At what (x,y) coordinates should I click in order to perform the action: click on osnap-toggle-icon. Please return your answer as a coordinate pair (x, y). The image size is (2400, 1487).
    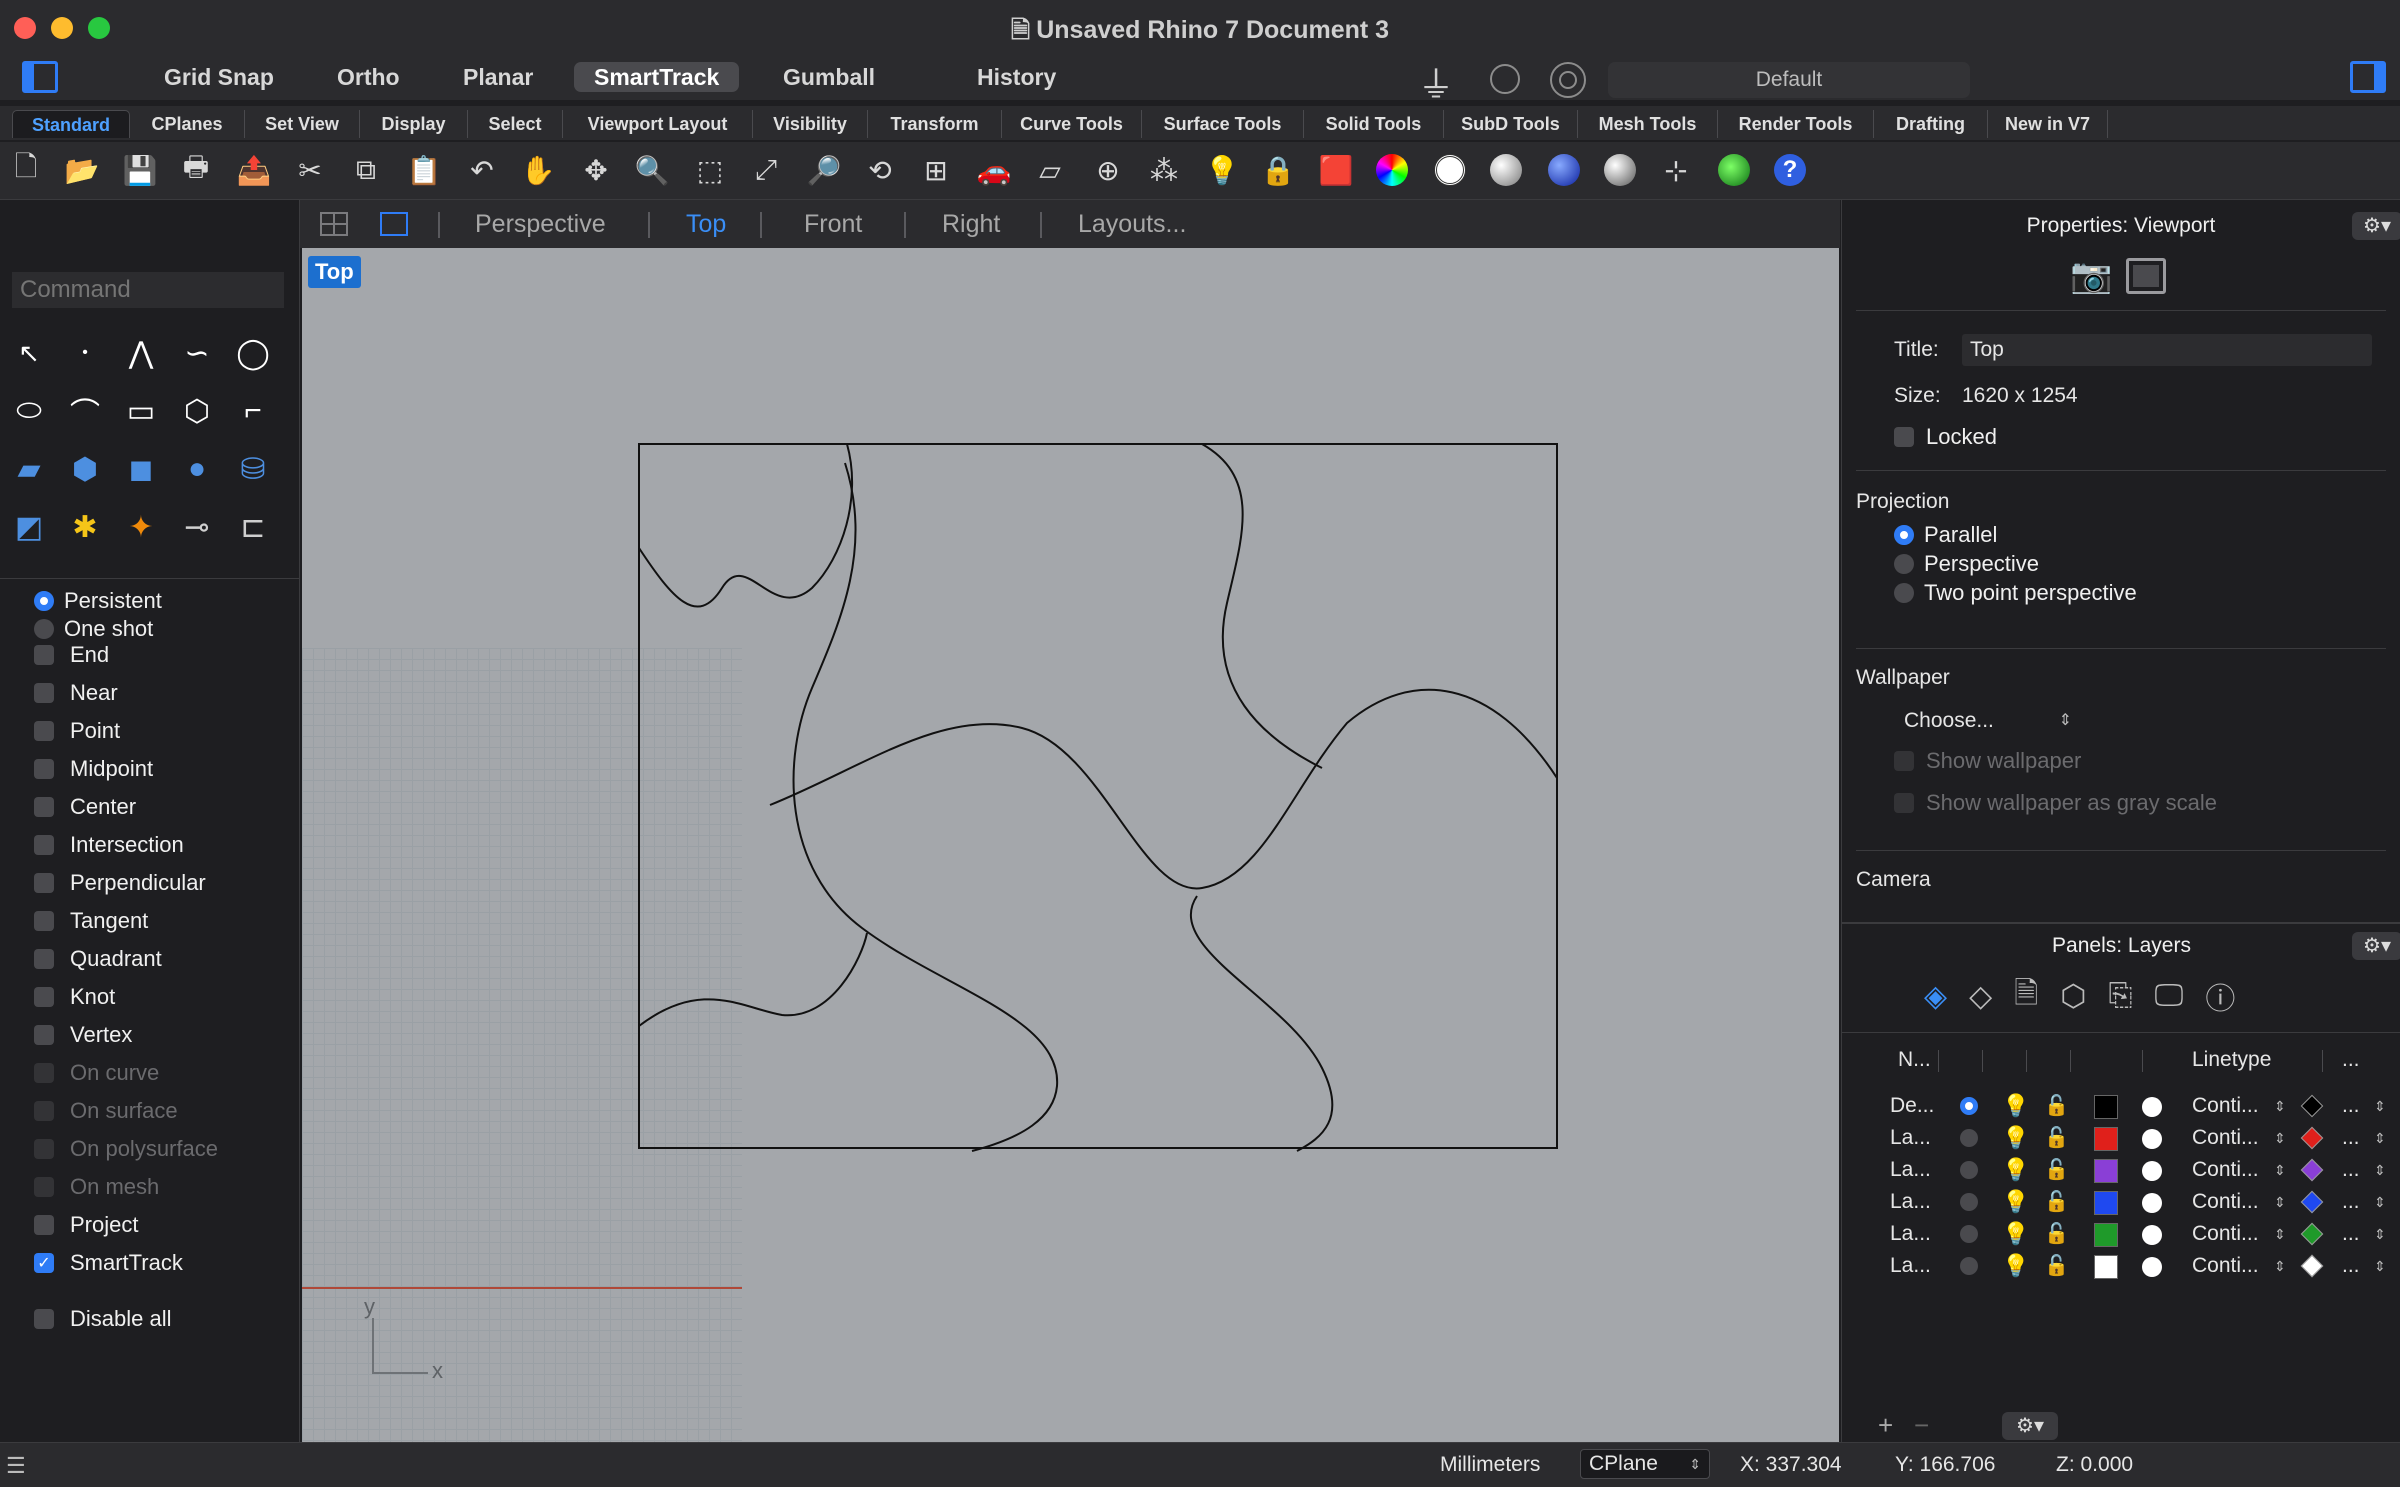
    Looking at the image, I should click on (1505, 79).